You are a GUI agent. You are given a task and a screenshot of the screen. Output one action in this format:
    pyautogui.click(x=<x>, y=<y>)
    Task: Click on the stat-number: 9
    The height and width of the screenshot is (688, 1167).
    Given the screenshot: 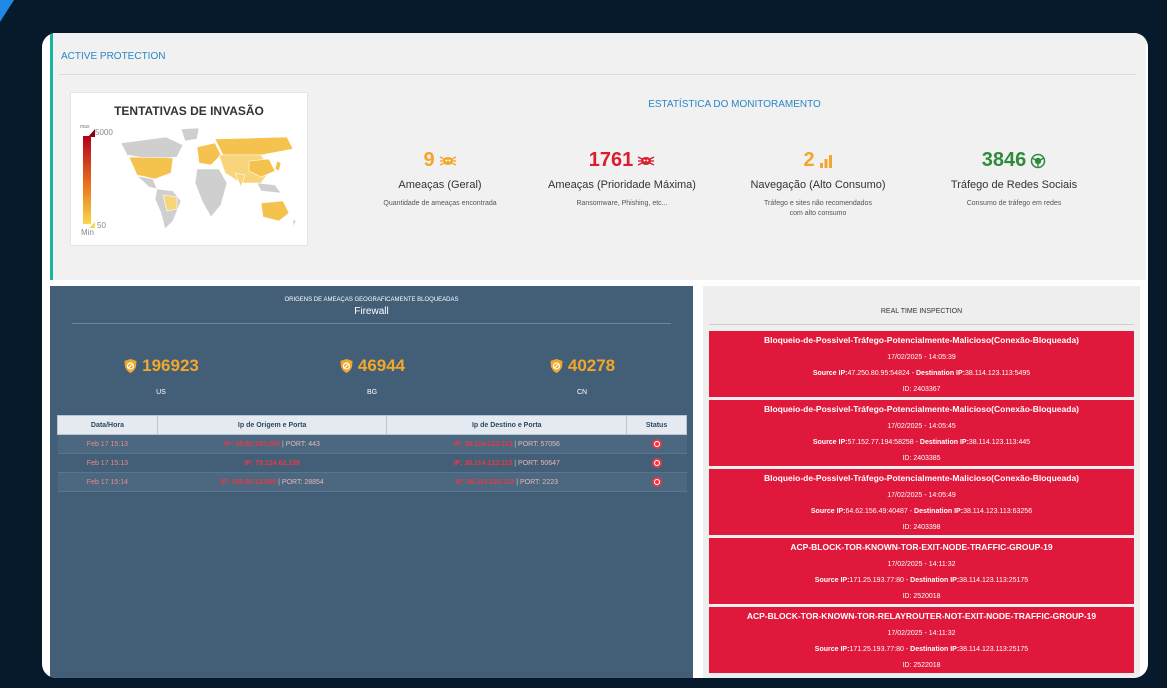 What is the action you would take?
    pyautogui.click(x=429, y=160)
    